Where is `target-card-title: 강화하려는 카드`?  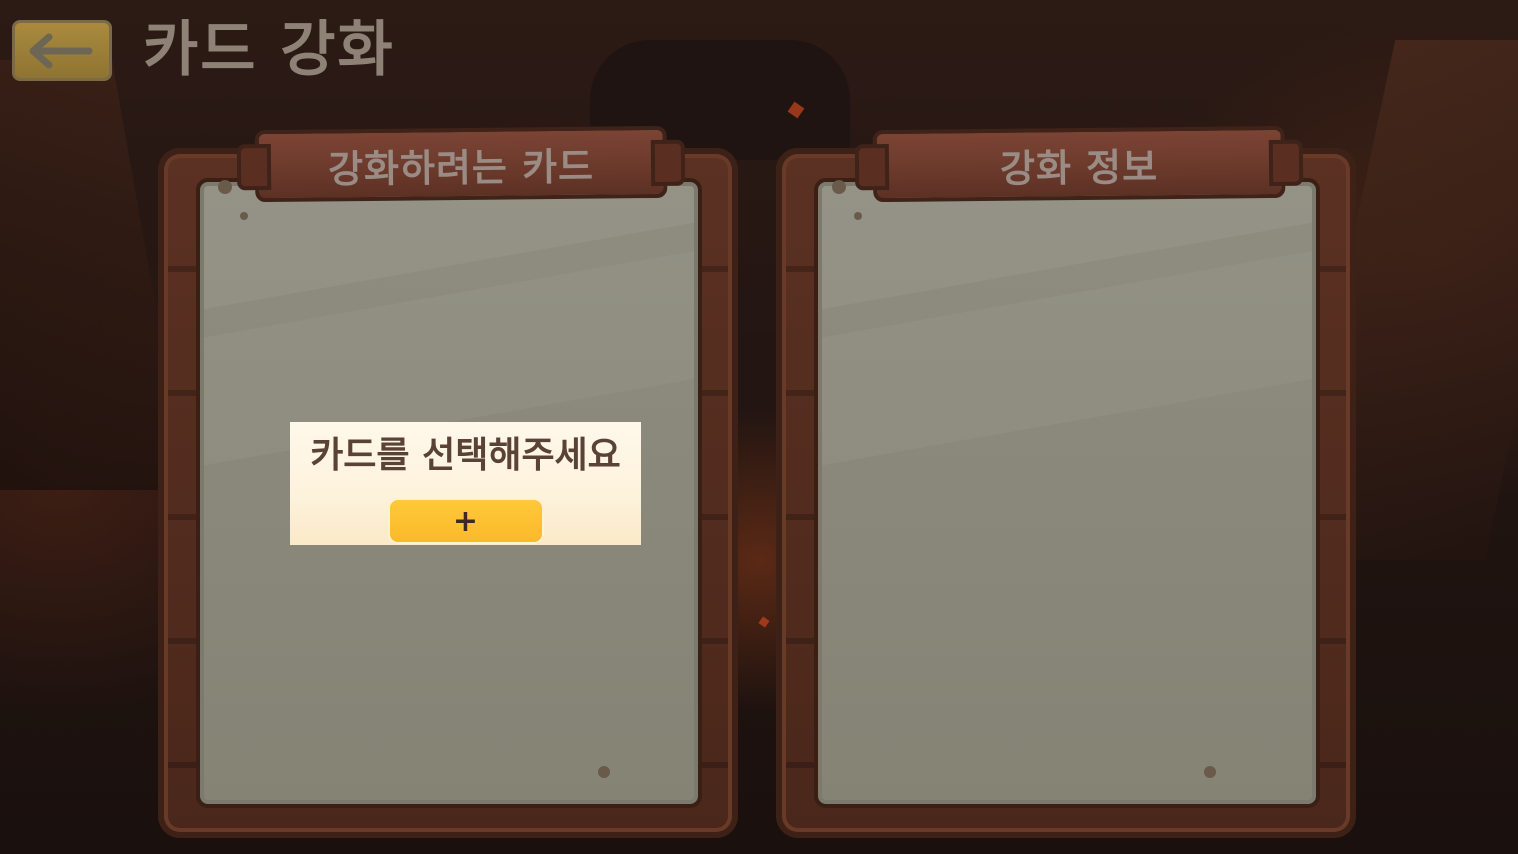
target-card-title: 강화하려는 카드 is located at coordinates (461, 167).